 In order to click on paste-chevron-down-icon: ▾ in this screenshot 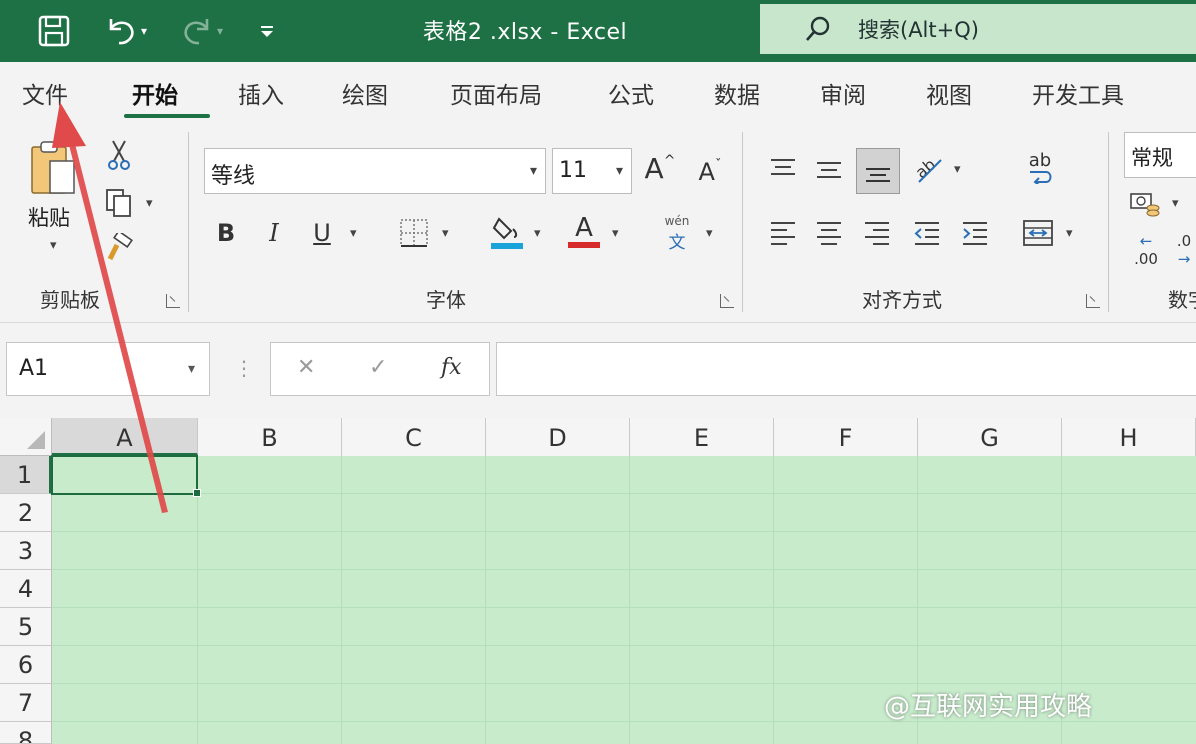, I will do `click(53, 245)`.